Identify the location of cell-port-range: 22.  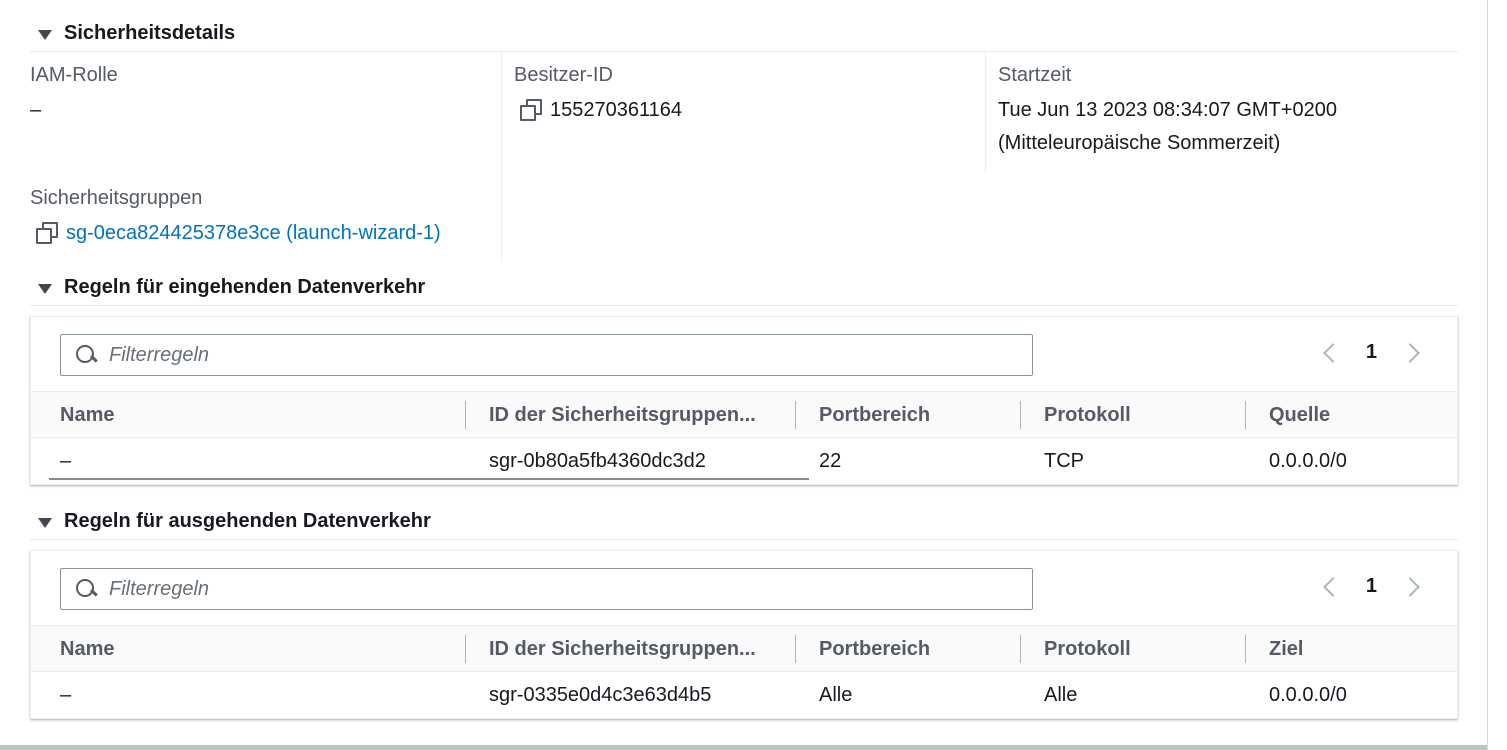
(830, 461).